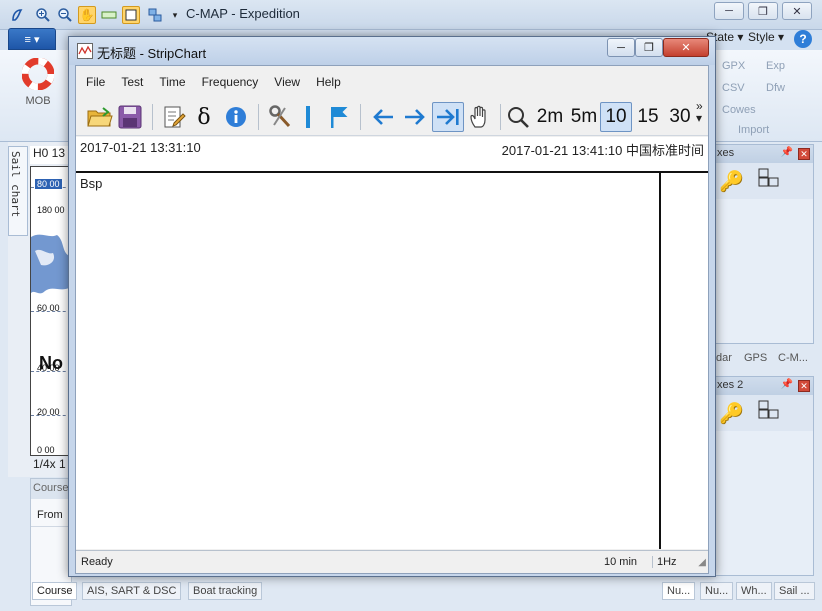 This screenshot has width=822, height=611. I want to click on pan-hand-icon, so click(480, 117).